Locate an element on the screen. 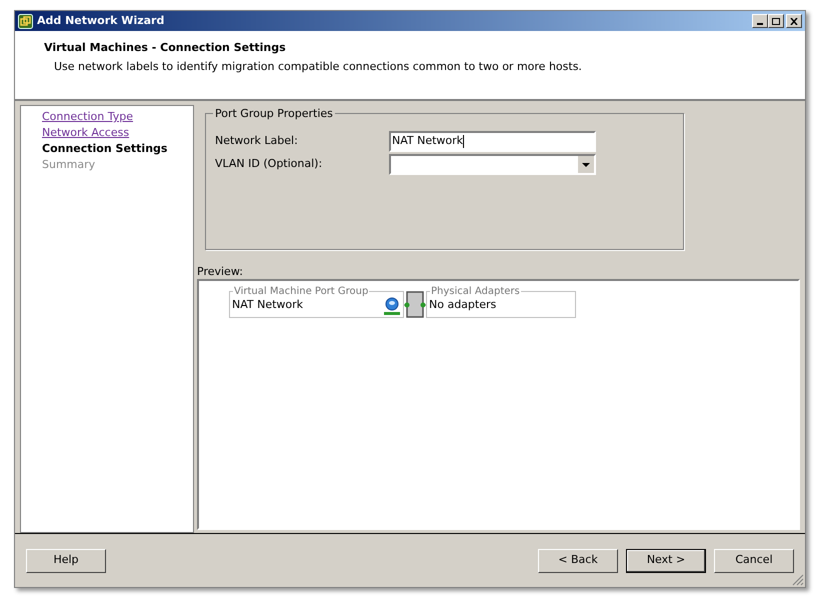 The width and height of the screenshot is (820, 608). dialog-button: < Back is located at coordinates (578, 560).